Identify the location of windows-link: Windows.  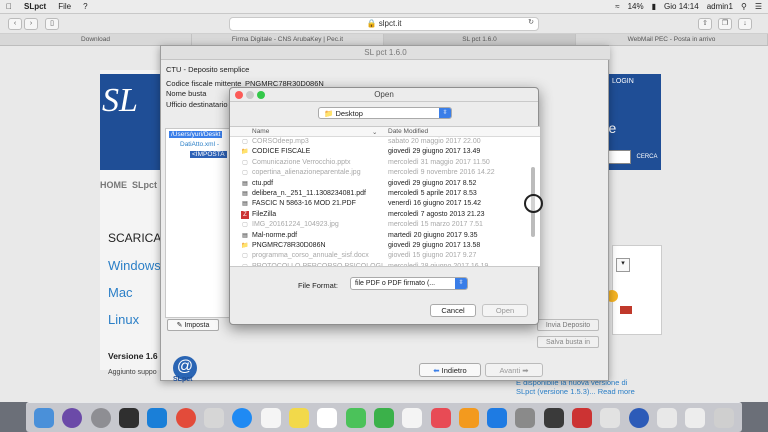
(134, 265).